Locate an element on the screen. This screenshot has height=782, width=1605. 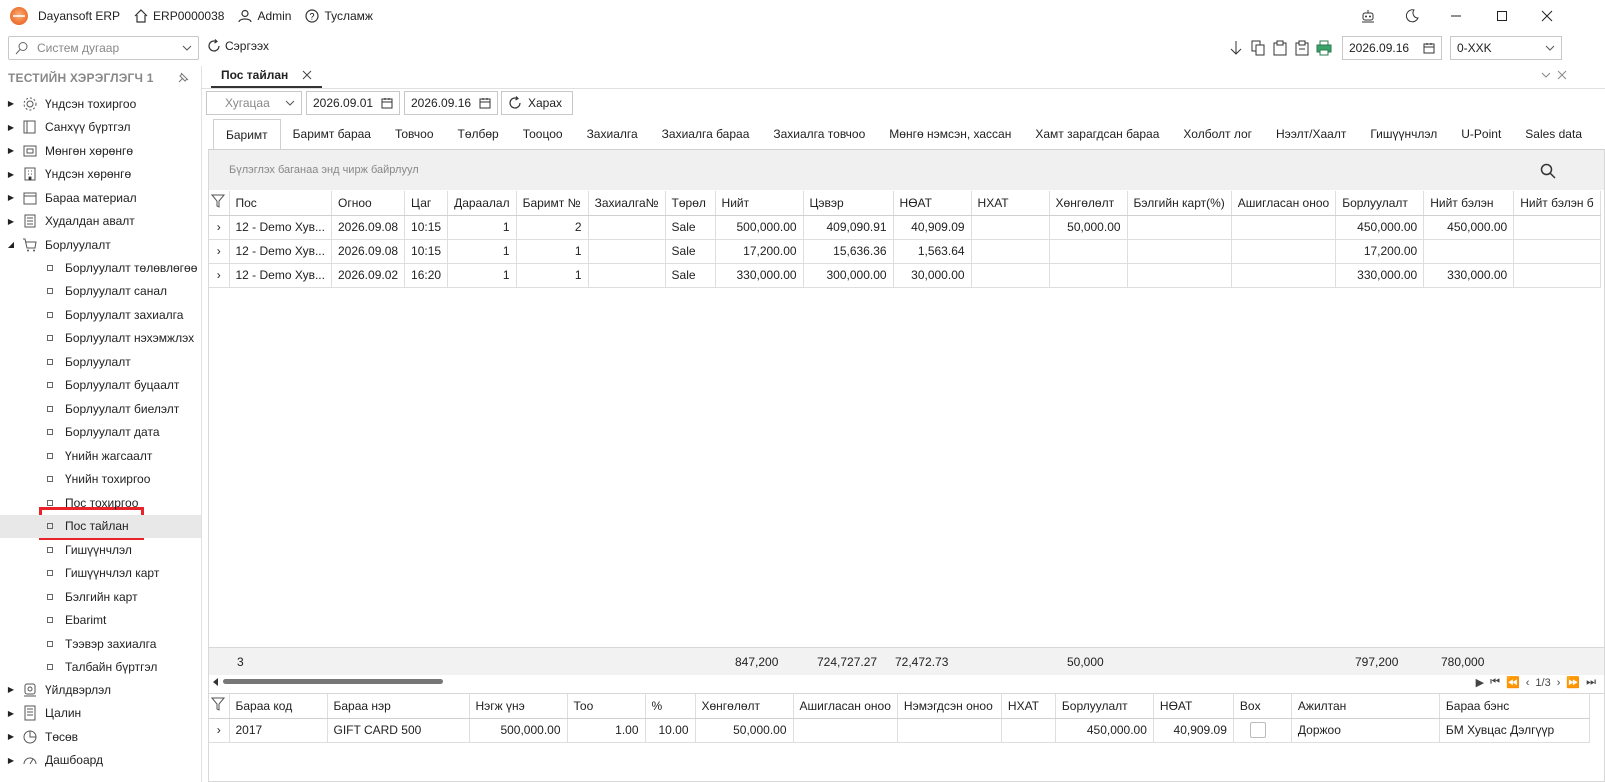
subtab: Нээлт/Хаалт is located at coordinates (1311, 134).